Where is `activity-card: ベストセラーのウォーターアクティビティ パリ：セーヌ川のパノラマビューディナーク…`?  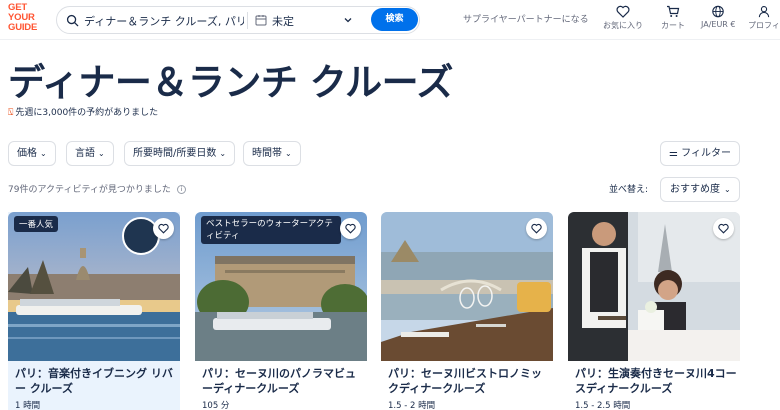
activity-card: ベストセラーのウォーターアクティビティ パリ：セーヌ川のパノラマビューディナーク… is located at coordinates (281, 311).